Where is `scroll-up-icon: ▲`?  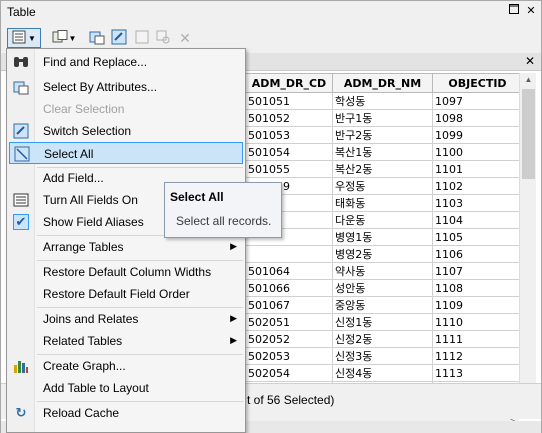
scroll-up-icon: ▲ is located at coordinates (528, 80).